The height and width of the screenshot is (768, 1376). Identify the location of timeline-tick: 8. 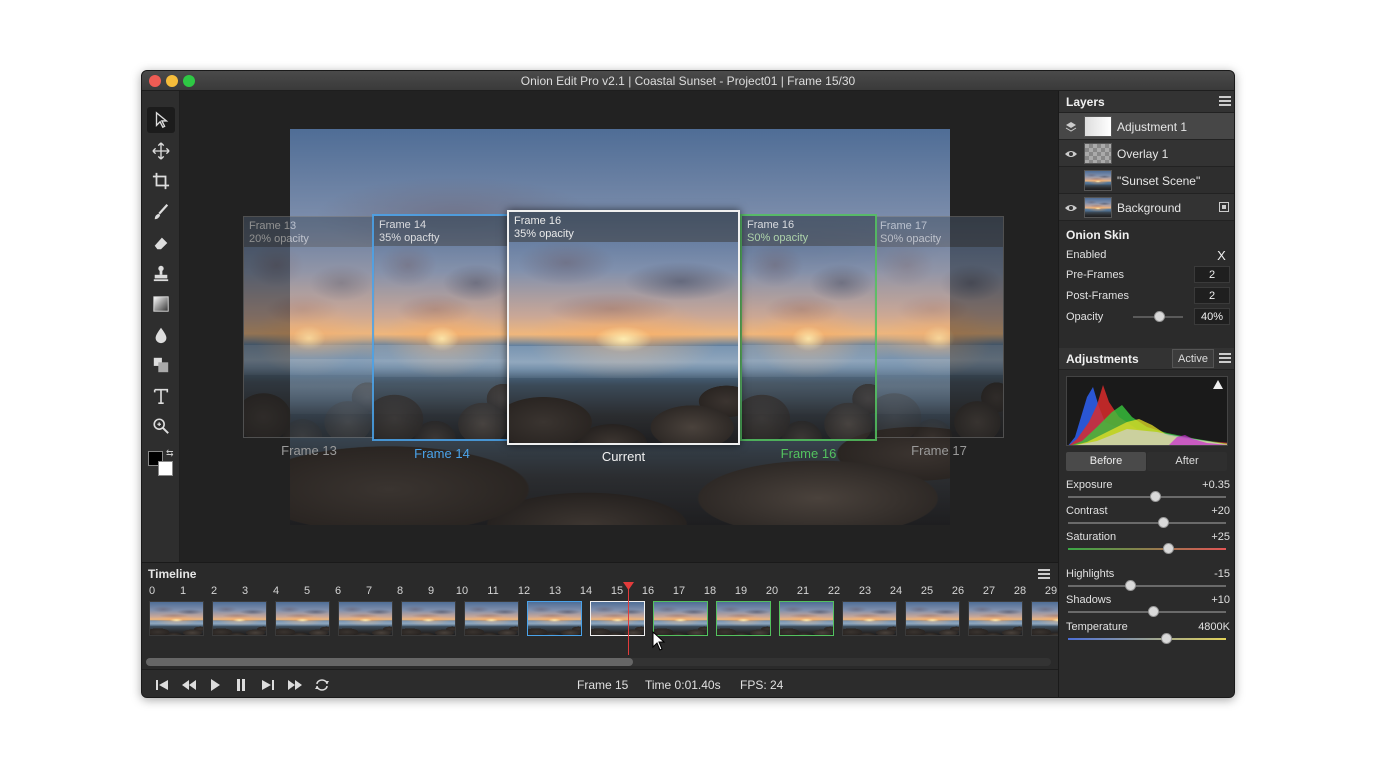
(400, 591).